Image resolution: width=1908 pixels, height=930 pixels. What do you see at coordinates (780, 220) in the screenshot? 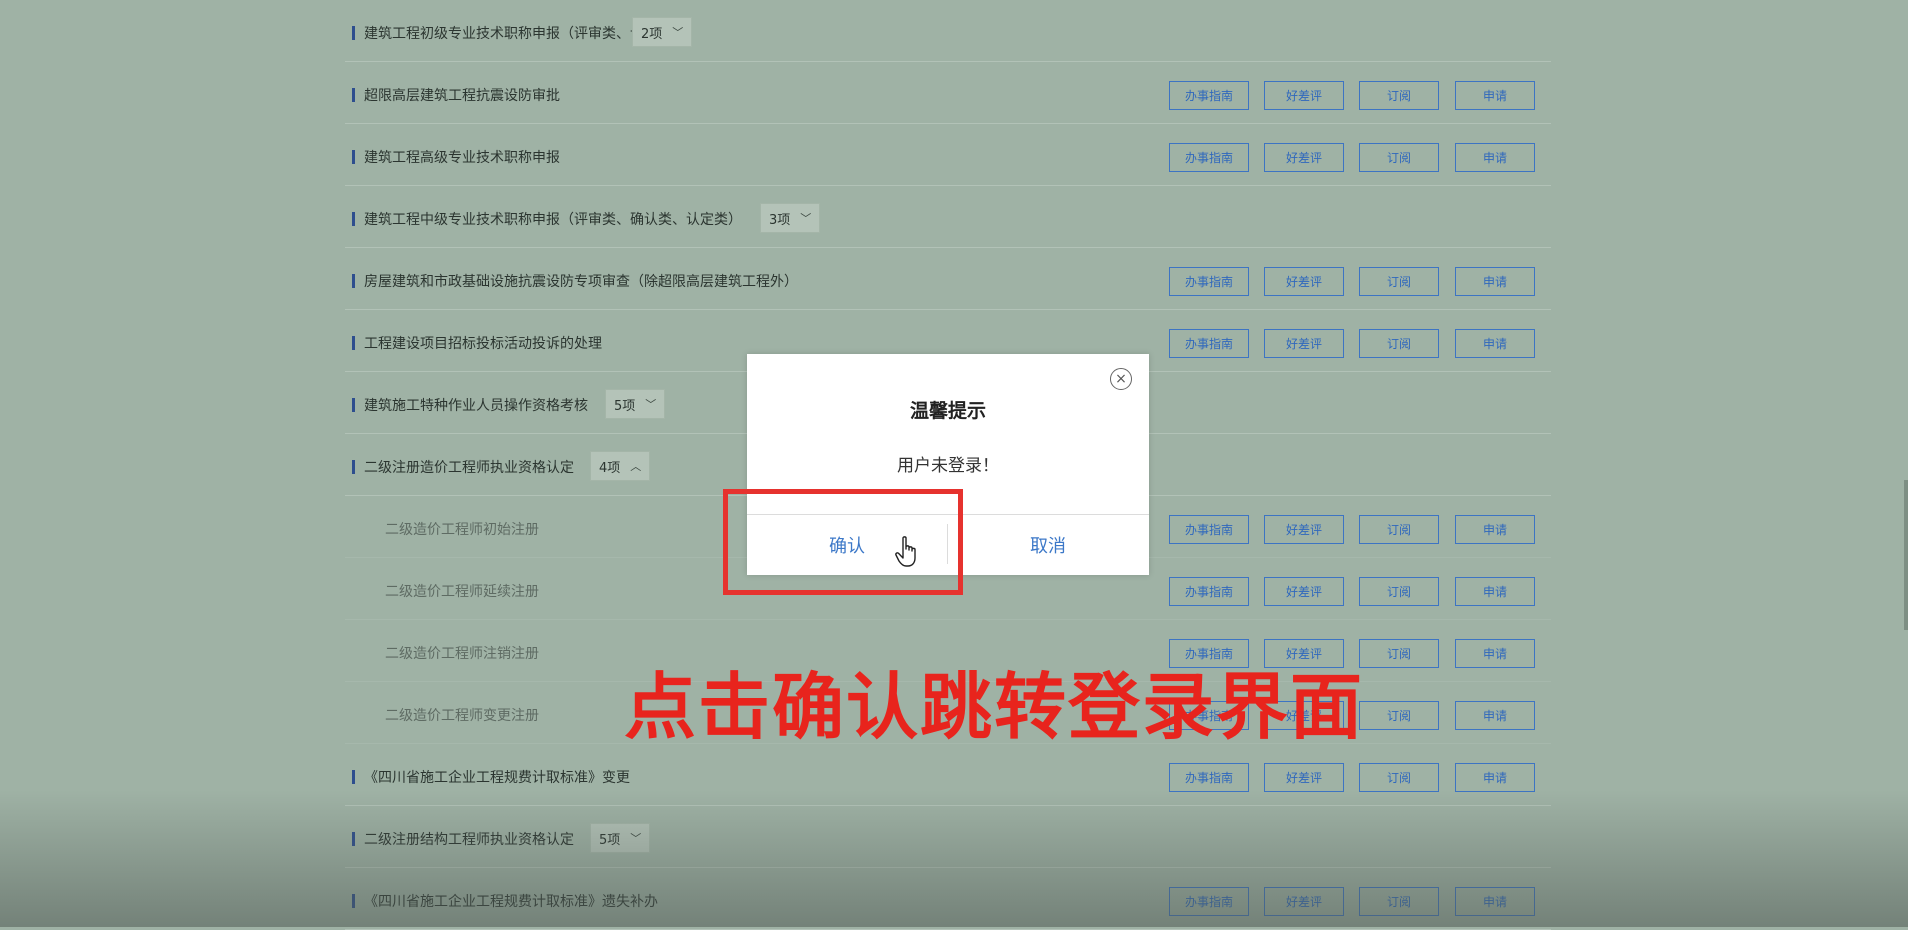
I see `item-count-label: 3项` at bounding box center [780, 220].